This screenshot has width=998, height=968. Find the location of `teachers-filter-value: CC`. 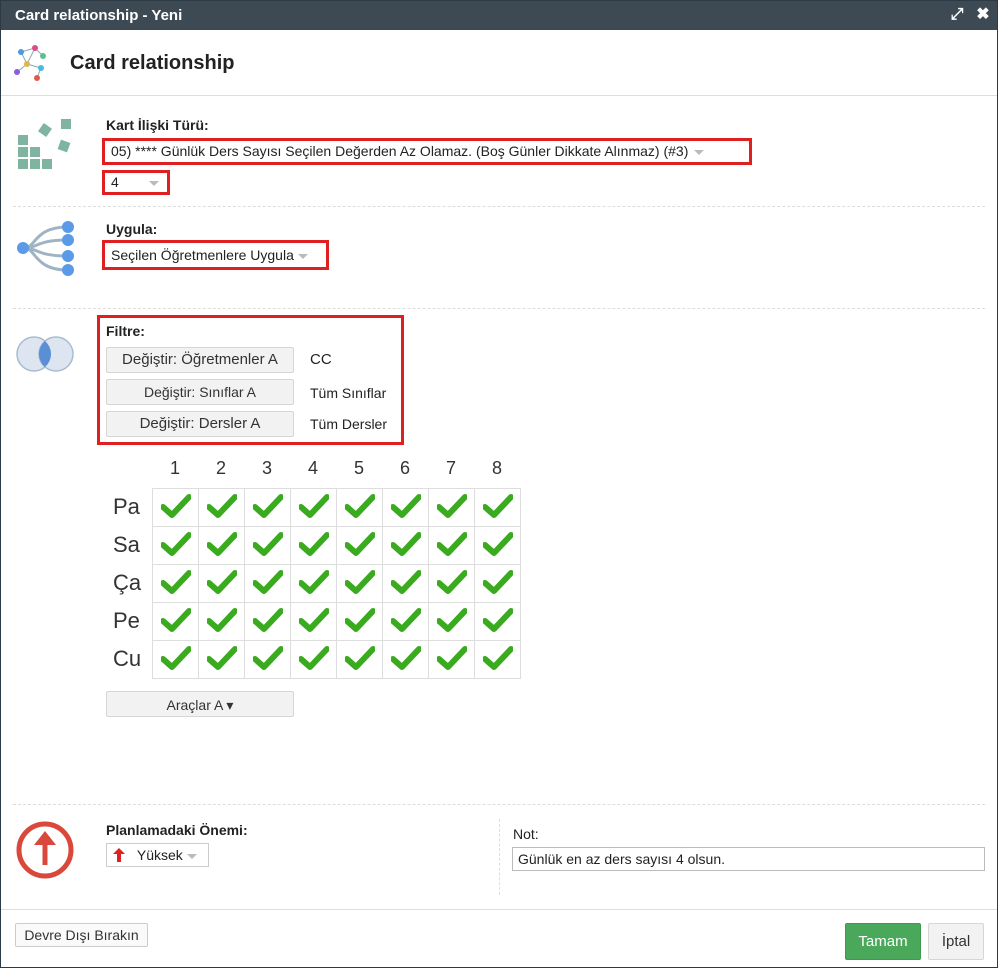

teachers-filter-value: CC is located at coordinates (321, 359).